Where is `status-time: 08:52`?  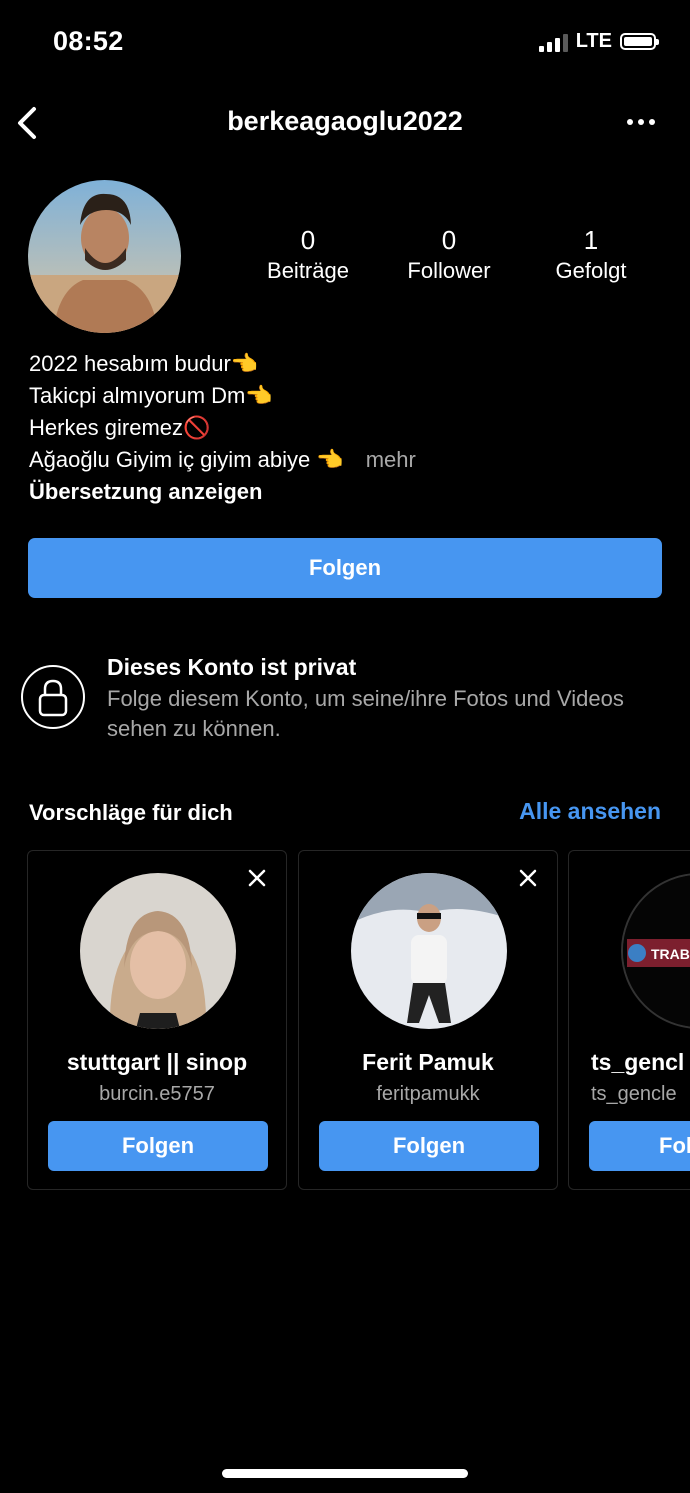
status-time: 08:52 is located at coordinates (88, 41).